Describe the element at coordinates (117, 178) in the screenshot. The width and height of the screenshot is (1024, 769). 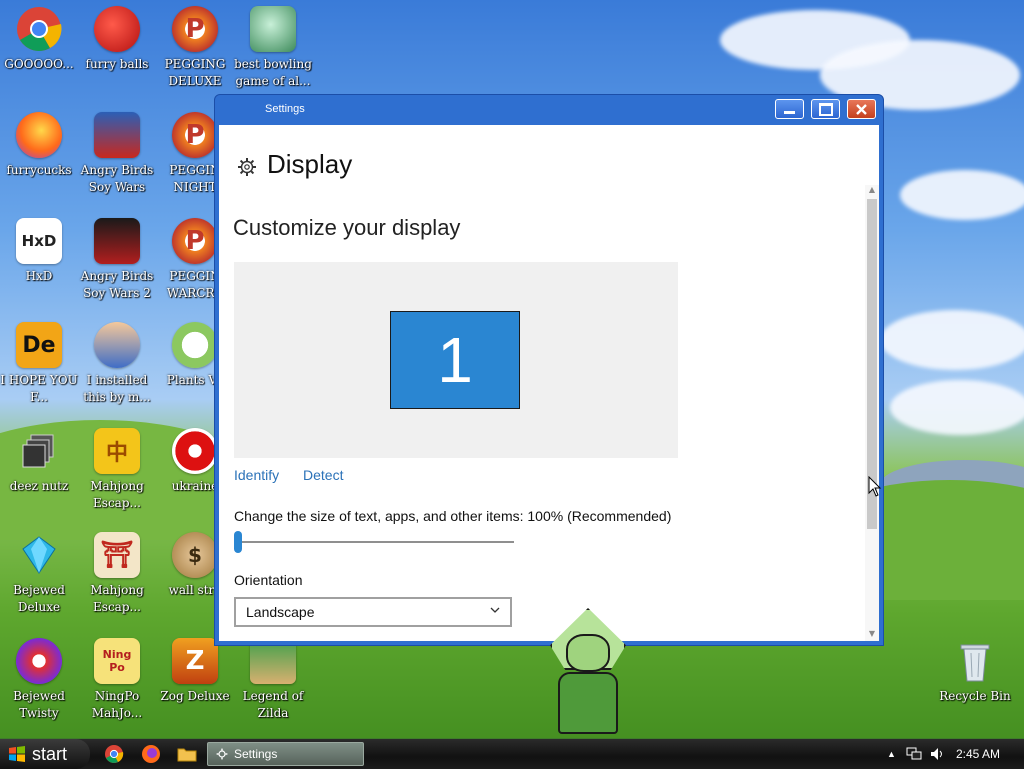
I see `desktop-icon-label: Angry Birds Soy Wars` at that location.